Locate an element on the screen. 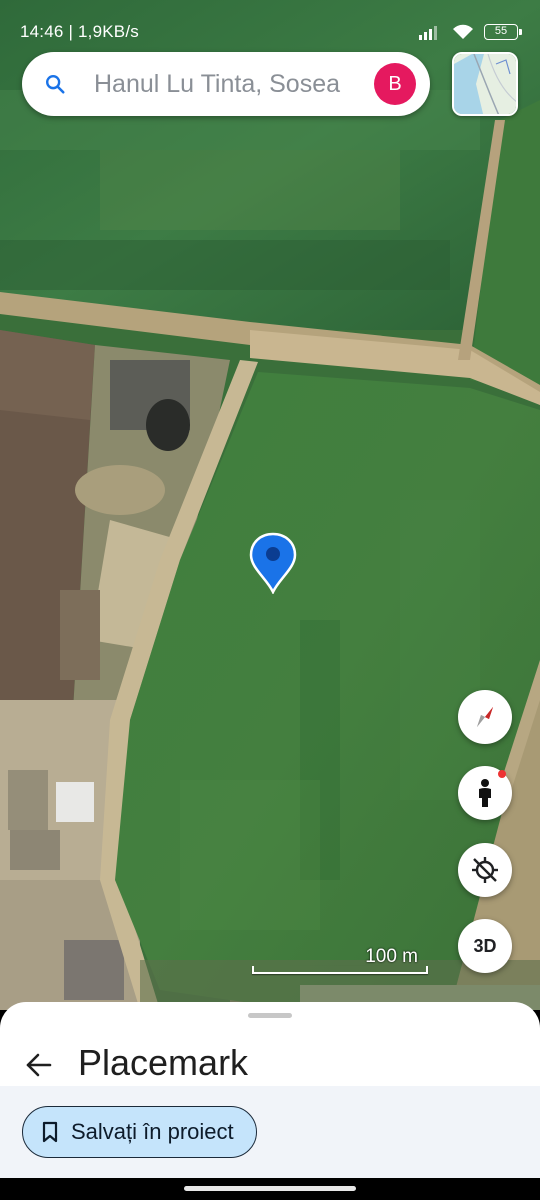 The height and width of the screenshot is (1200, 540). battery-level: 55 is located at coordinates (501, 31).